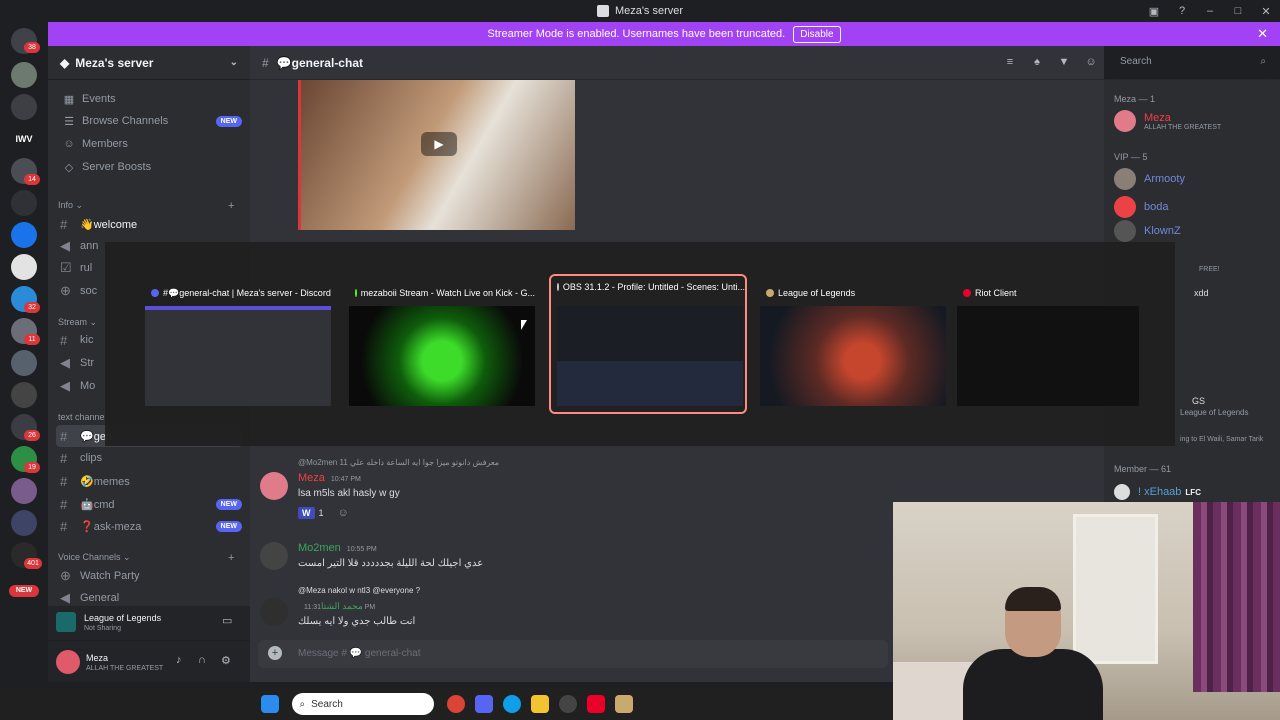 The image size is (1280, 720). Describe the element at coordinates (149, 481) in the screenshot. I see `channel-memes: # 🤣memes` at that location.